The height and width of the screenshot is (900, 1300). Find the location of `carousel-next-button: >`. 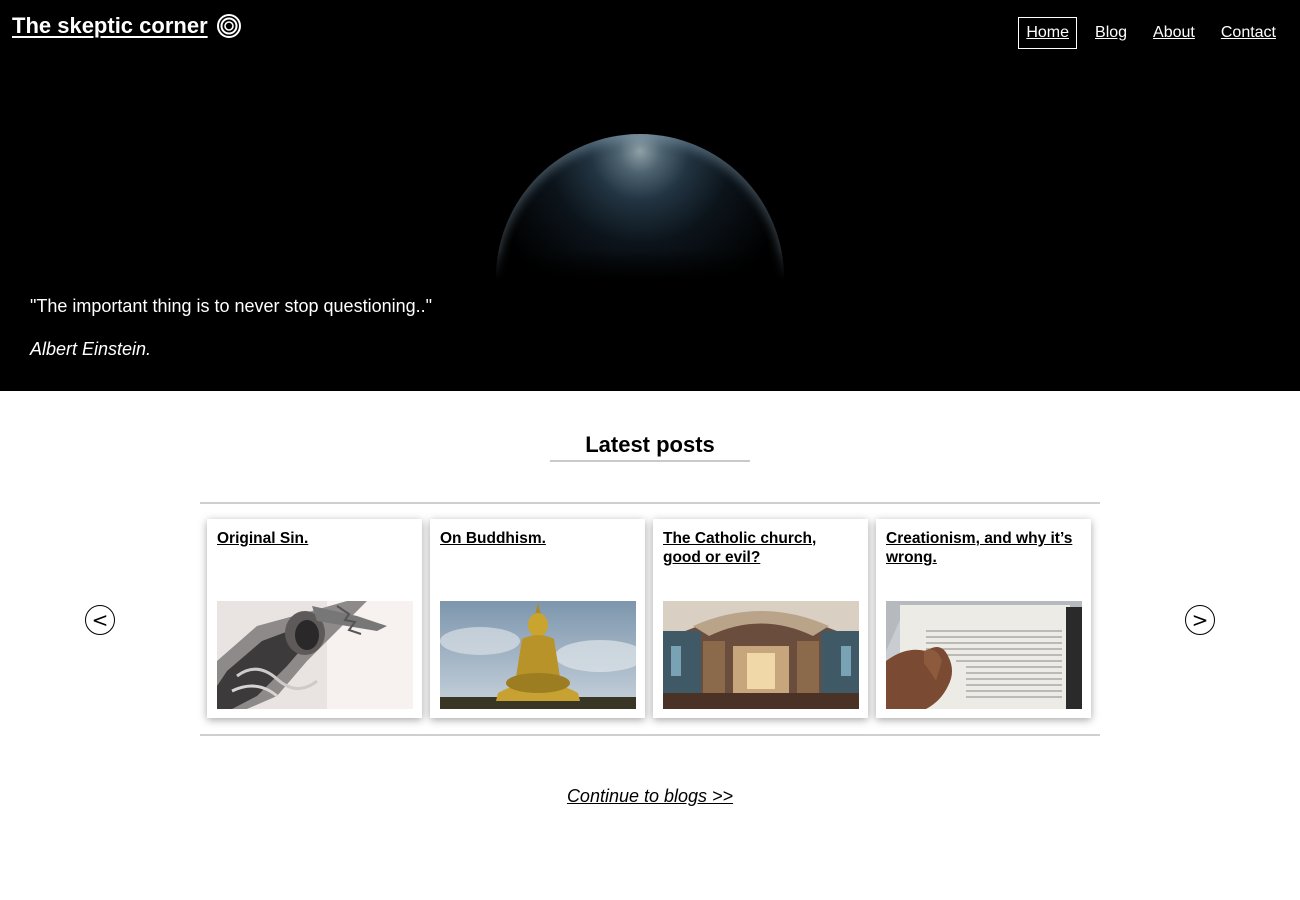

carousel-next-button: > is located at coordinates (1200, 620).